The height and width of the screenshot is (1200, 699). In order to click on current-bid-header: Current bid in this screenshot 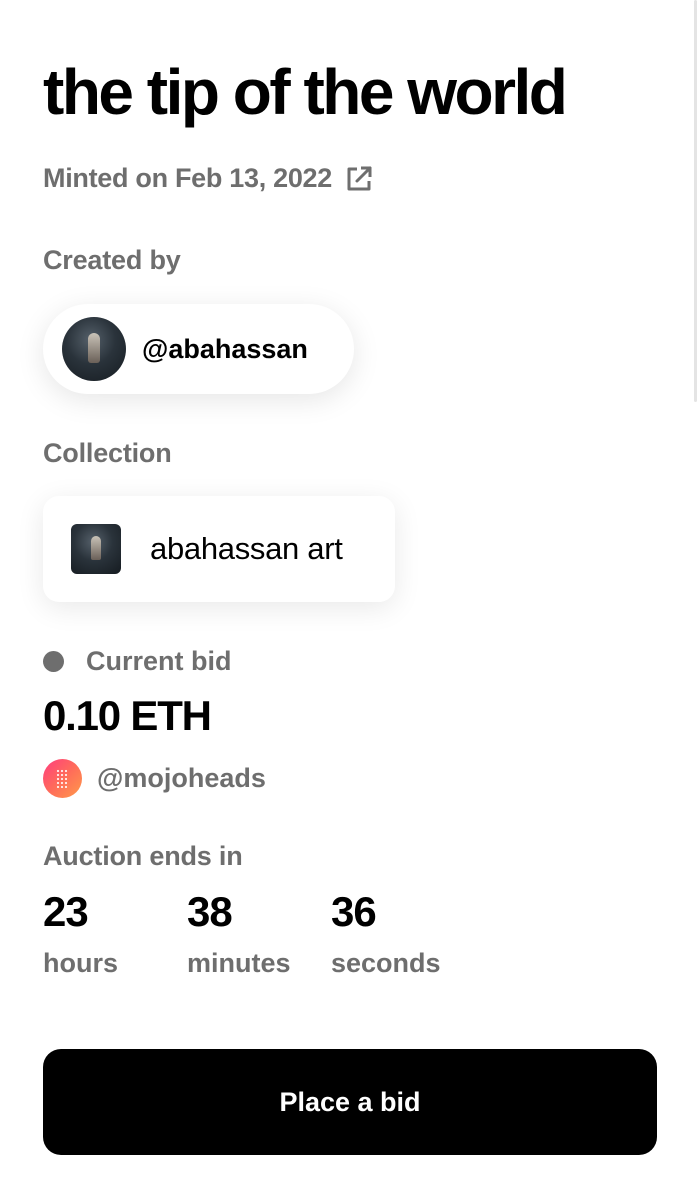, I will do `click(137, 661)`.